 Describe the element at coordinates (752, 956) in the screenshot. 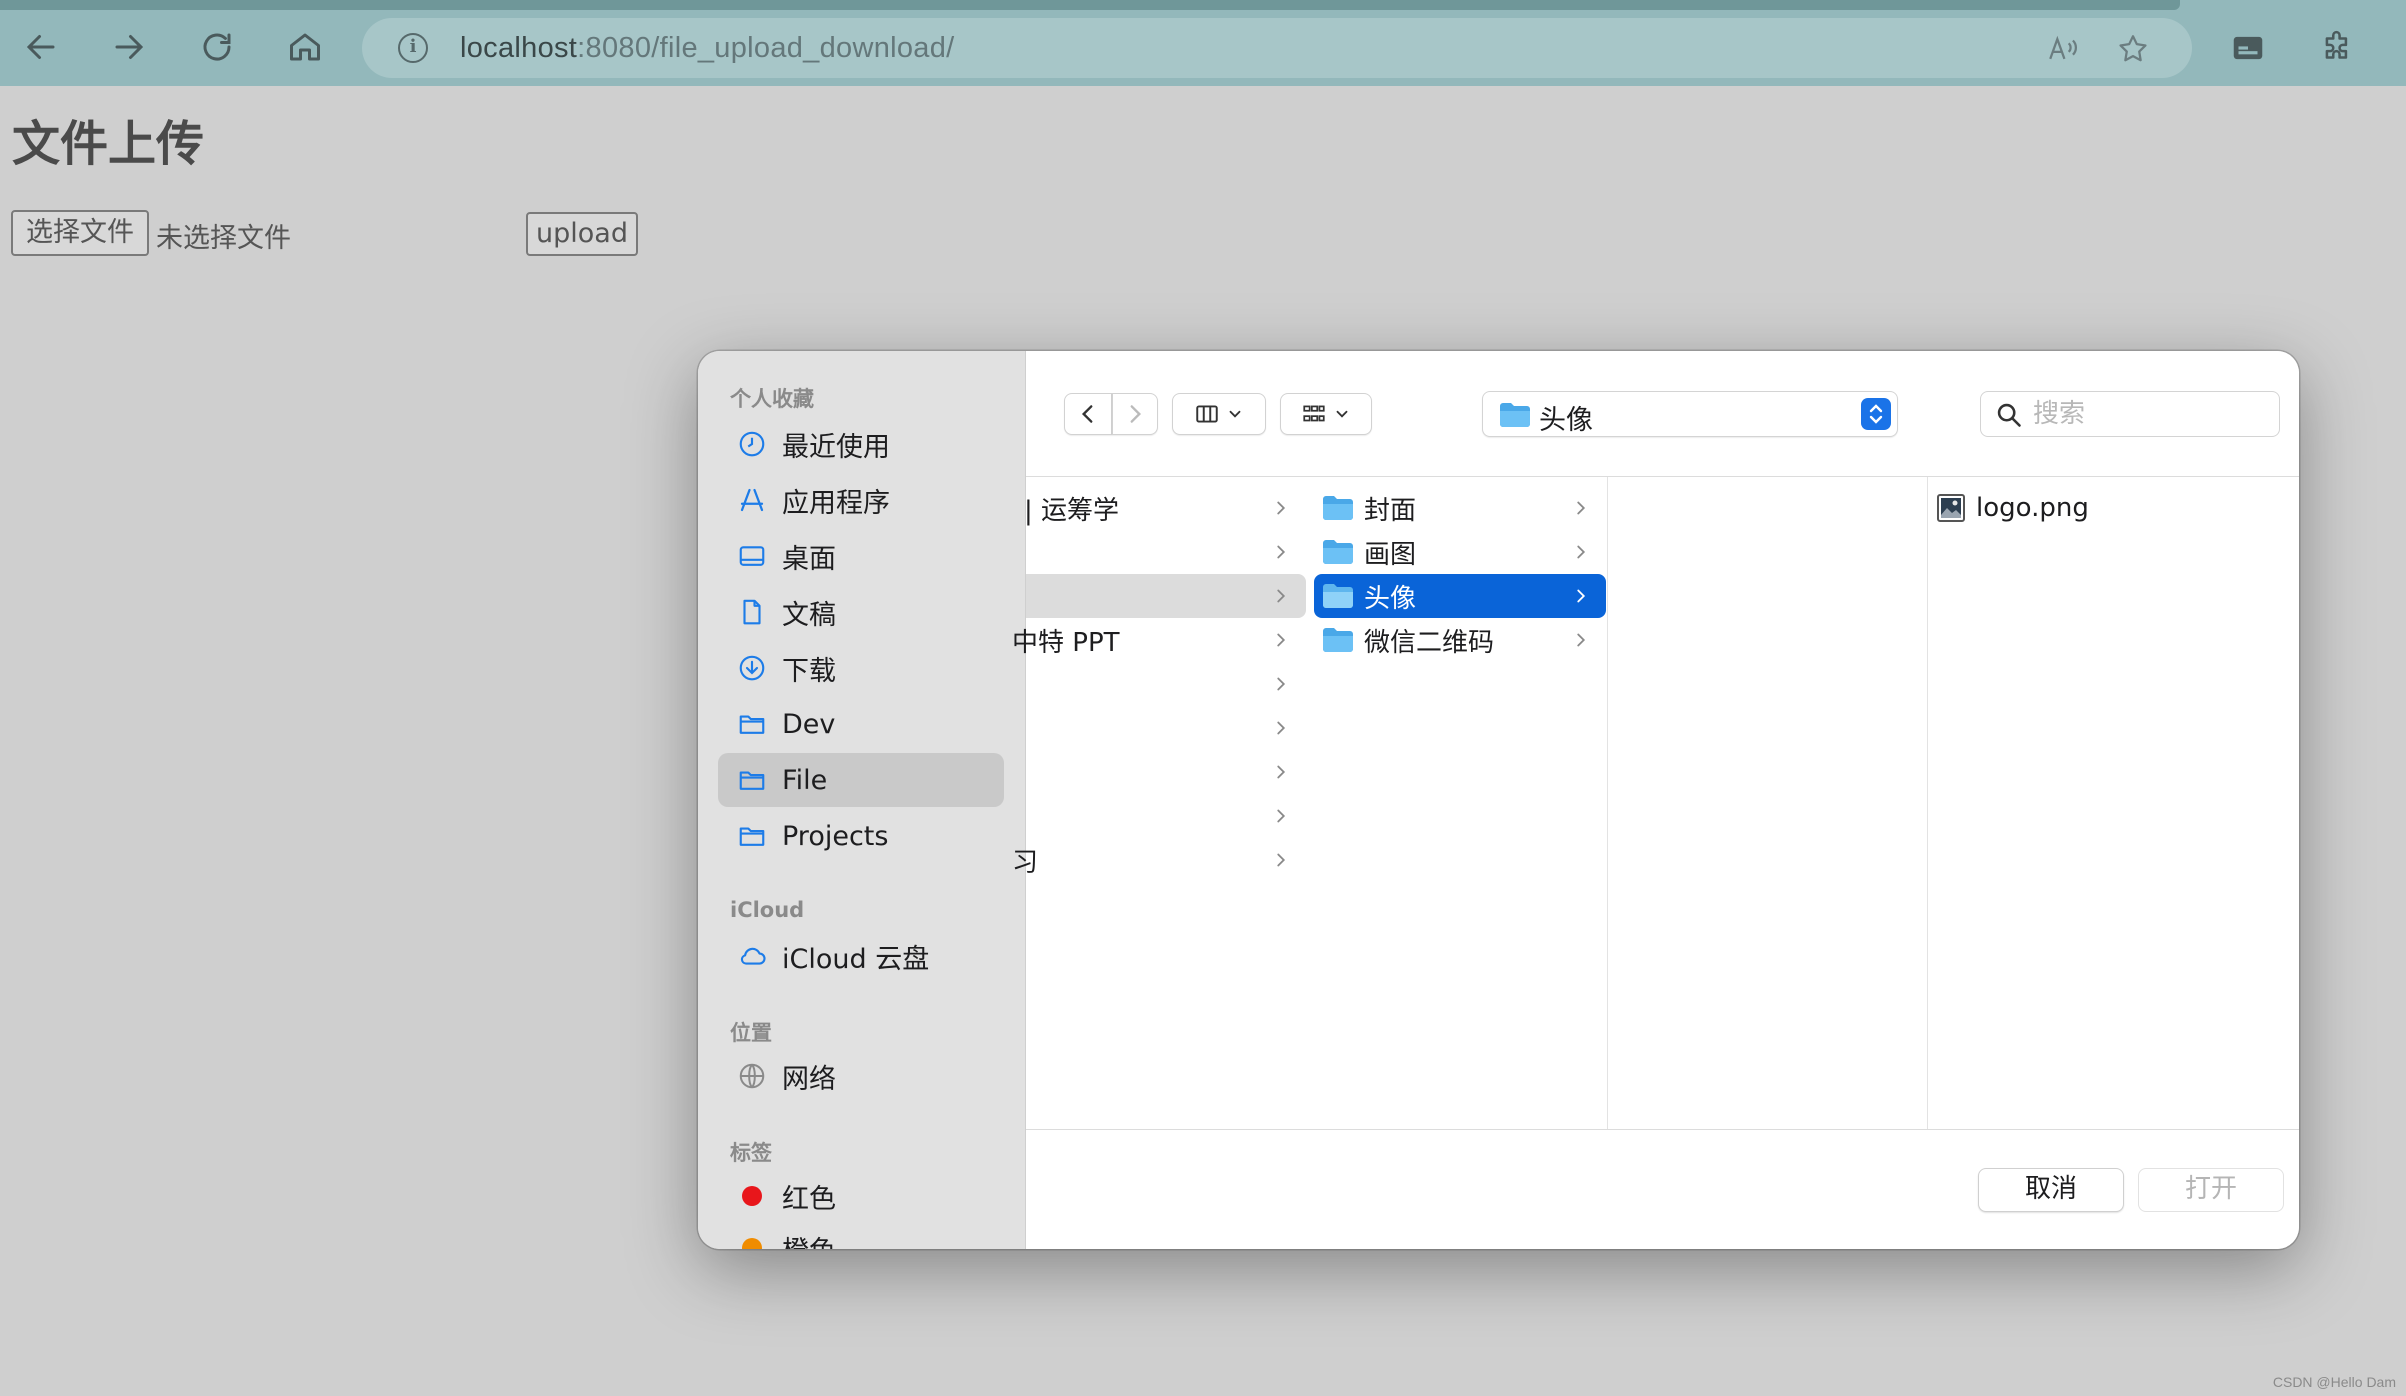

I see `cloud-icon` at that location.